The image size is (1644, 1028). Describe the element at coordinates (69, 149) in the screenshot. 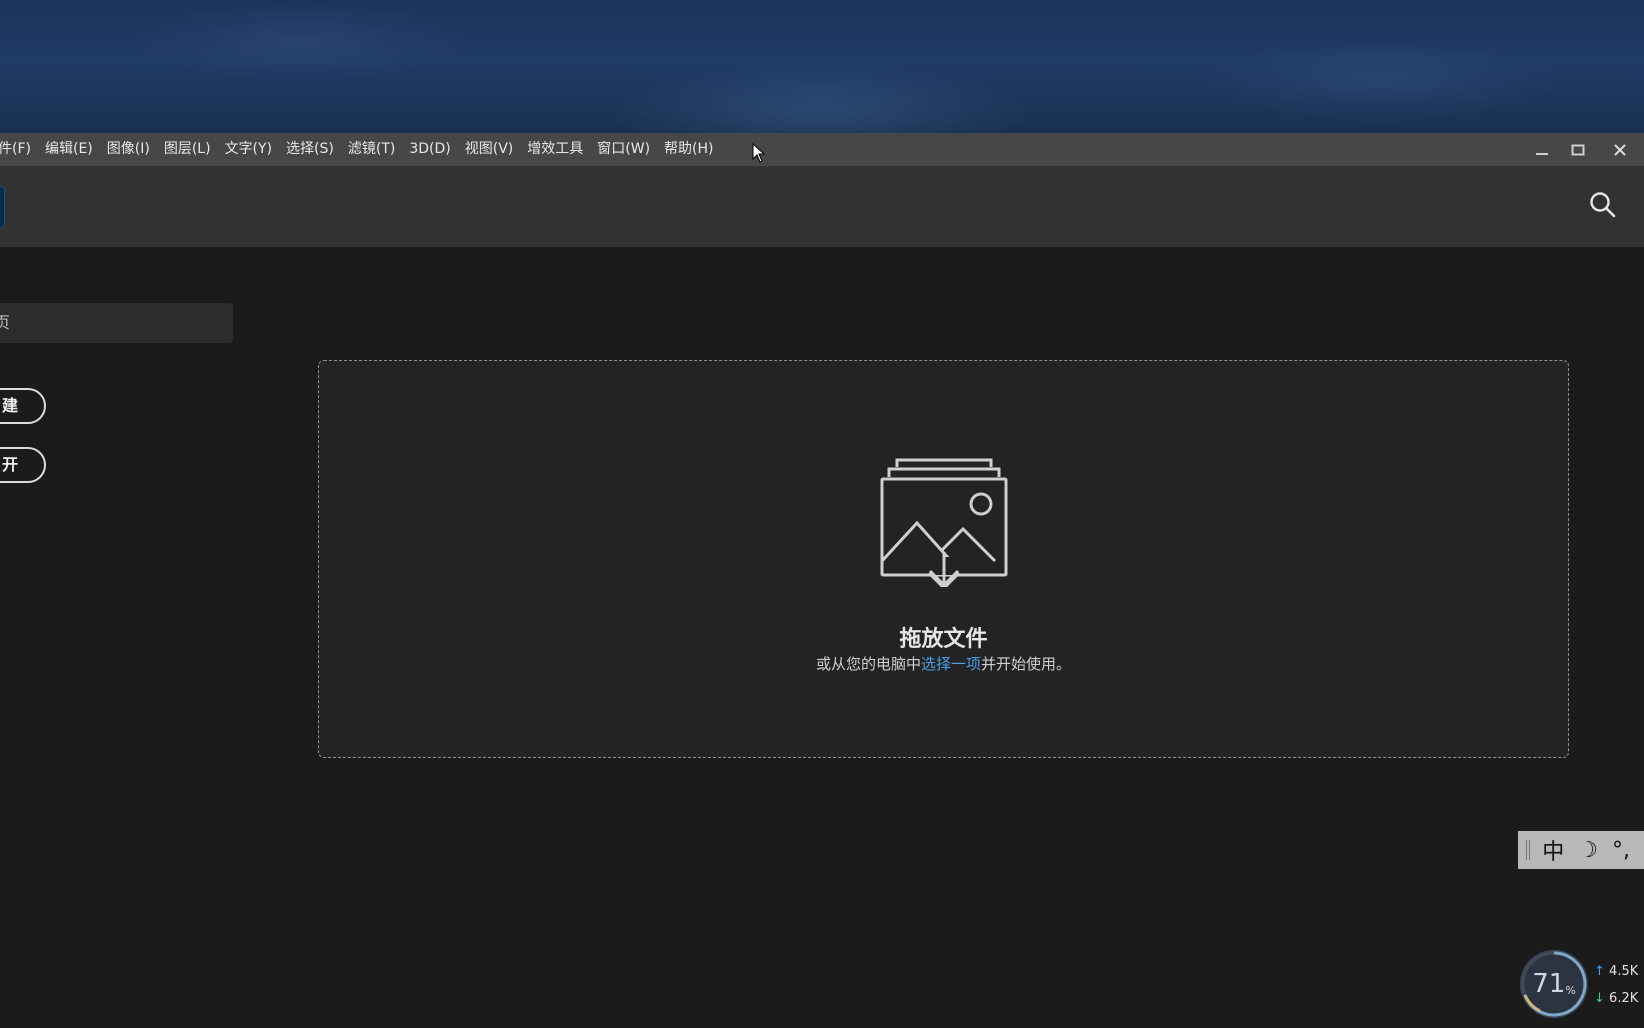

I see `menu-edit: 编辑(E)` at that location.